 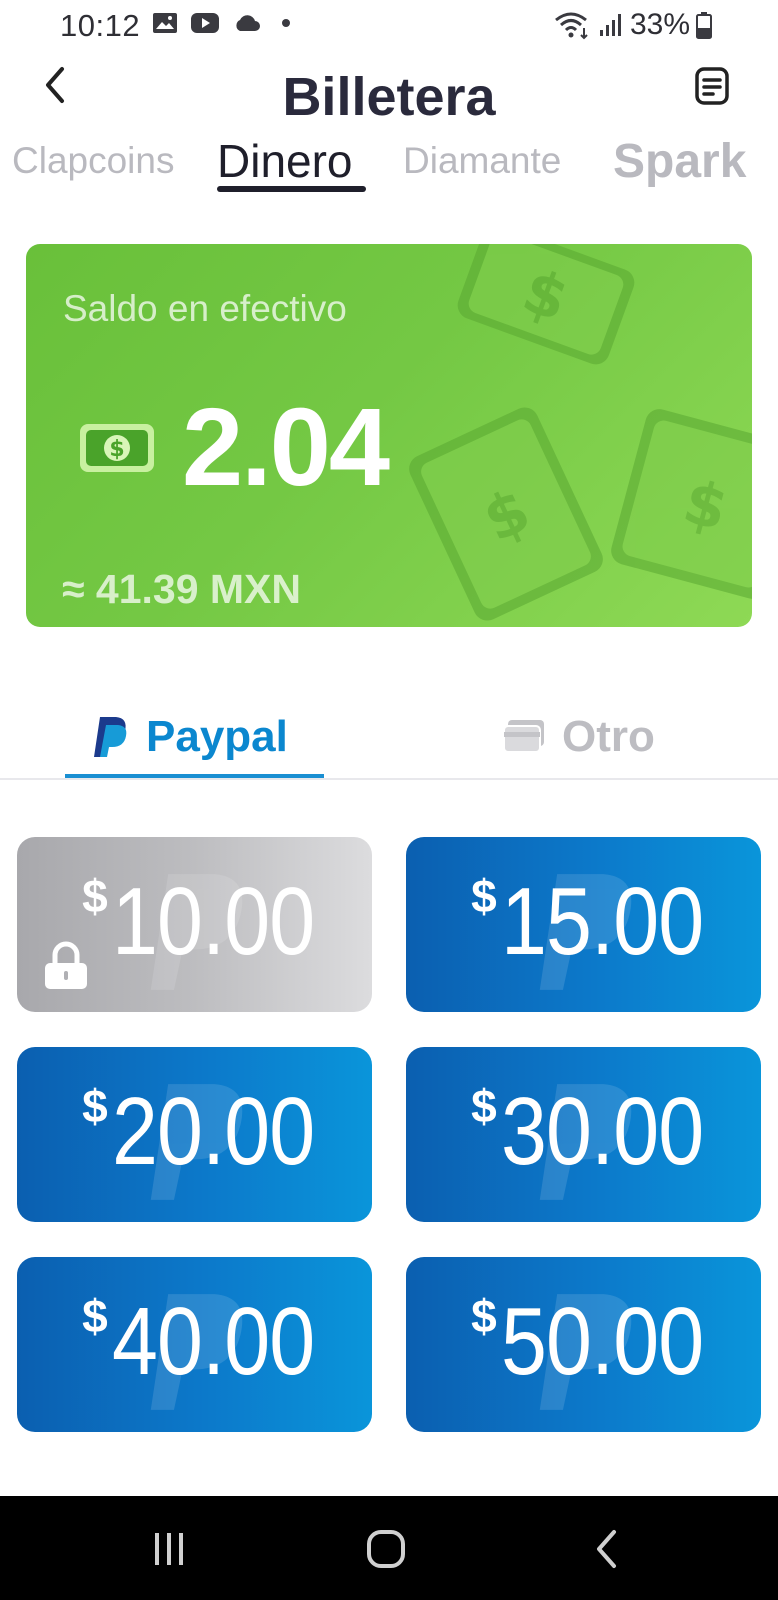 I want to click on balance-converted: ≈ 41.39 MXN, so click(x=181, y=589).